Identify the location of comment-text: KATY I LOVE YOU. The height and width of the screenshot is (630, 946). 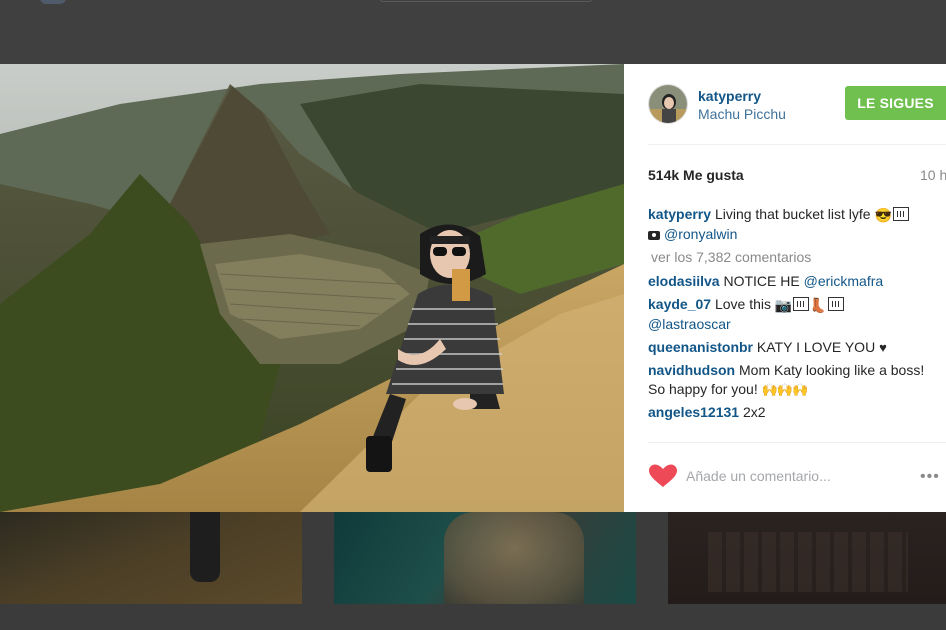
(816, 347).